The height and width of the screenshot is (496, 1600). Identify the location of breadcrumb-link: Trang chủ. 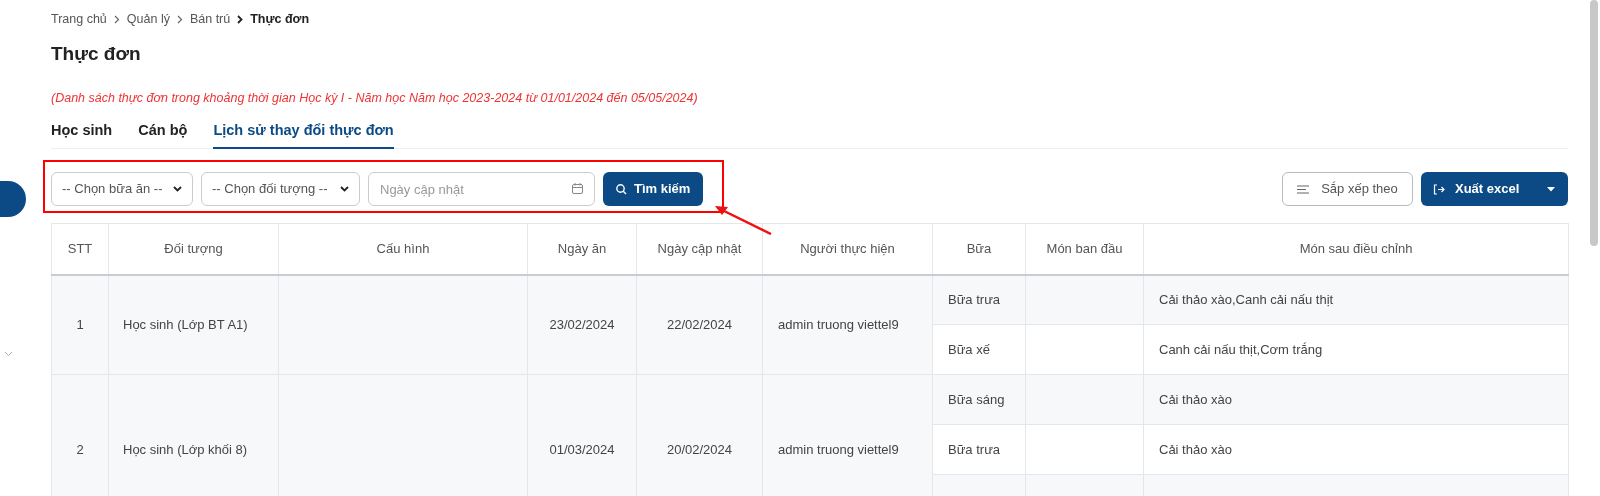
(79, 19).